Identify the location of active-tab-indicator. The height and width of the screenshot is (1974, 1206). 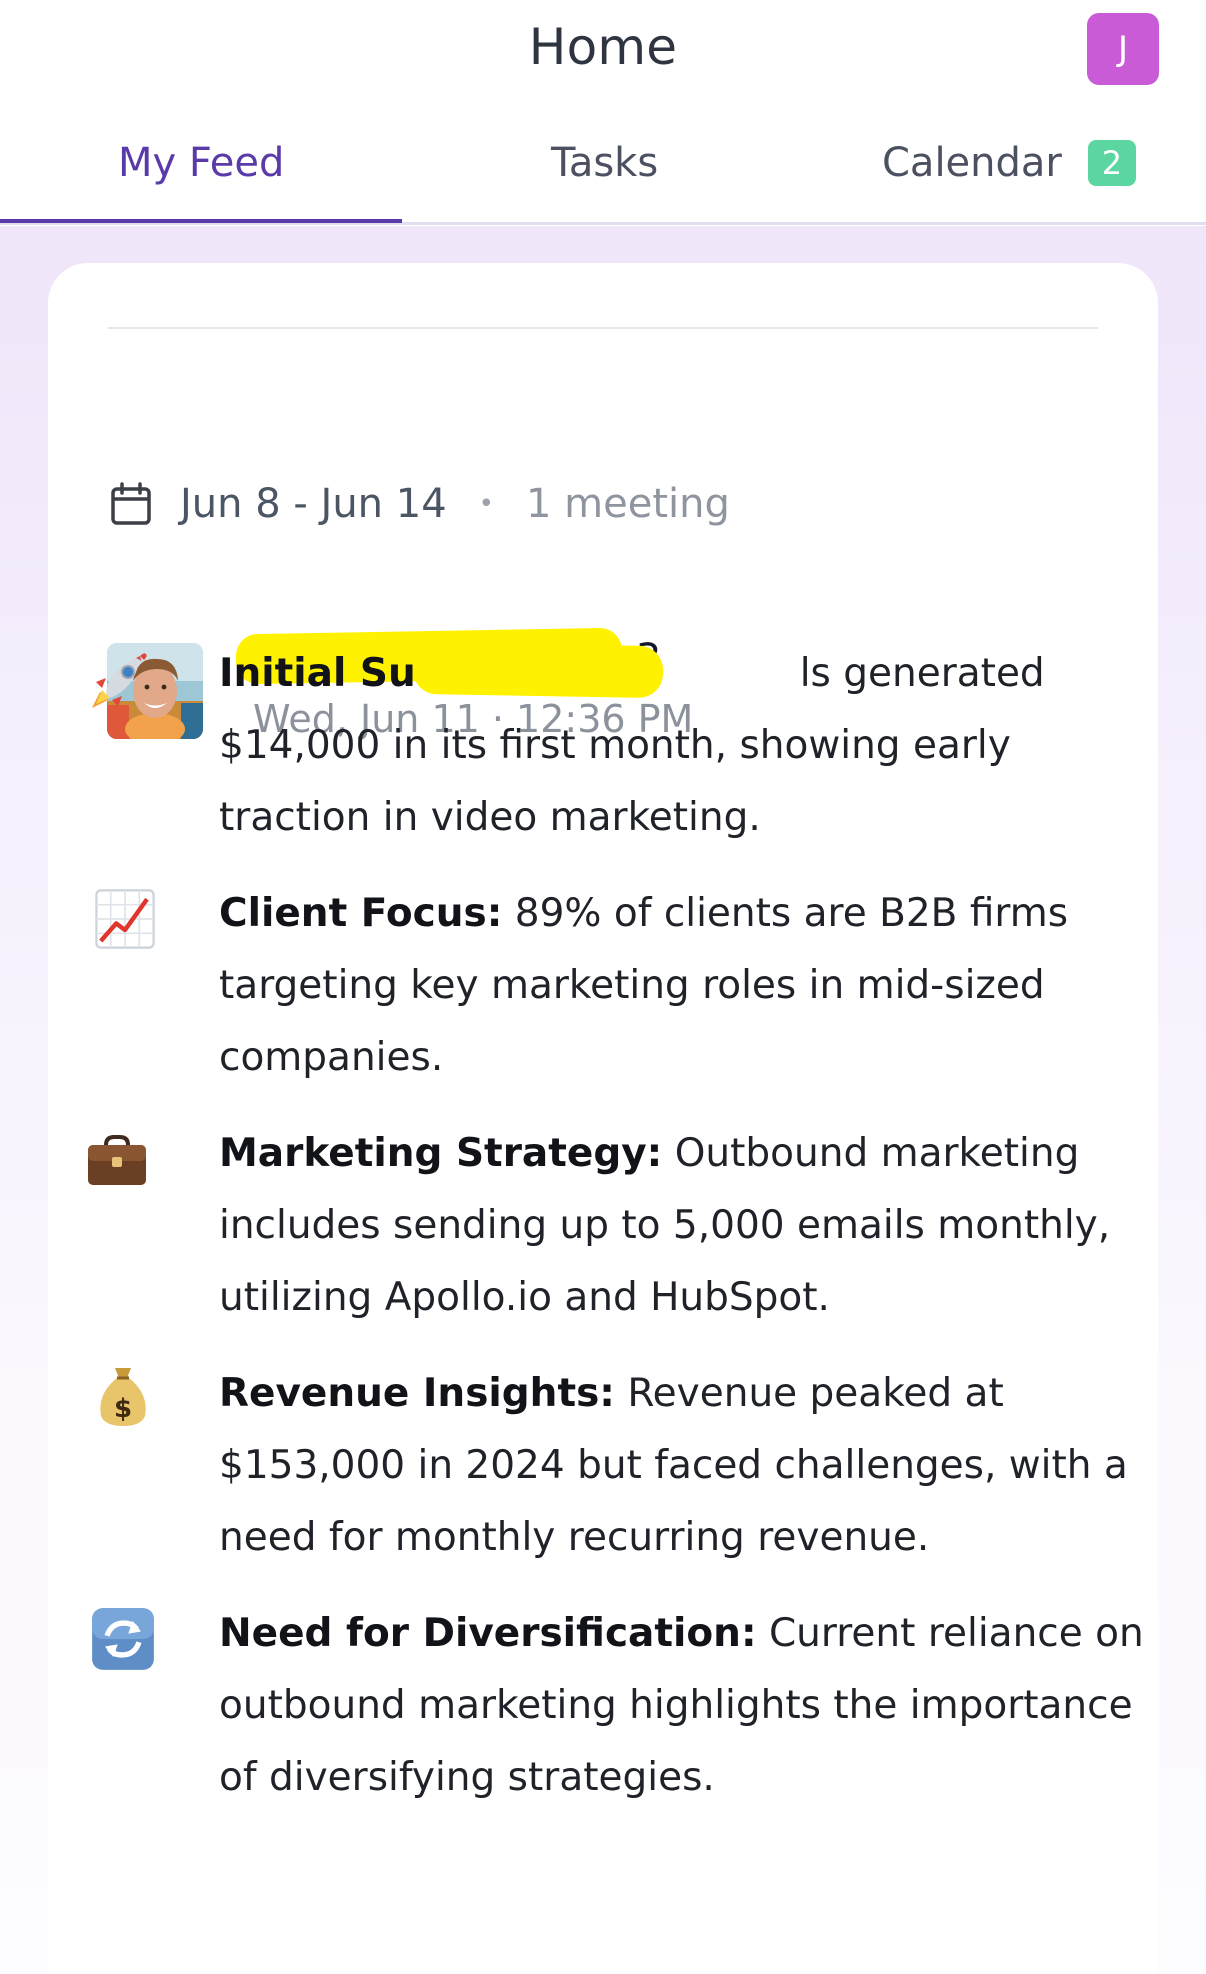
(201, 221).